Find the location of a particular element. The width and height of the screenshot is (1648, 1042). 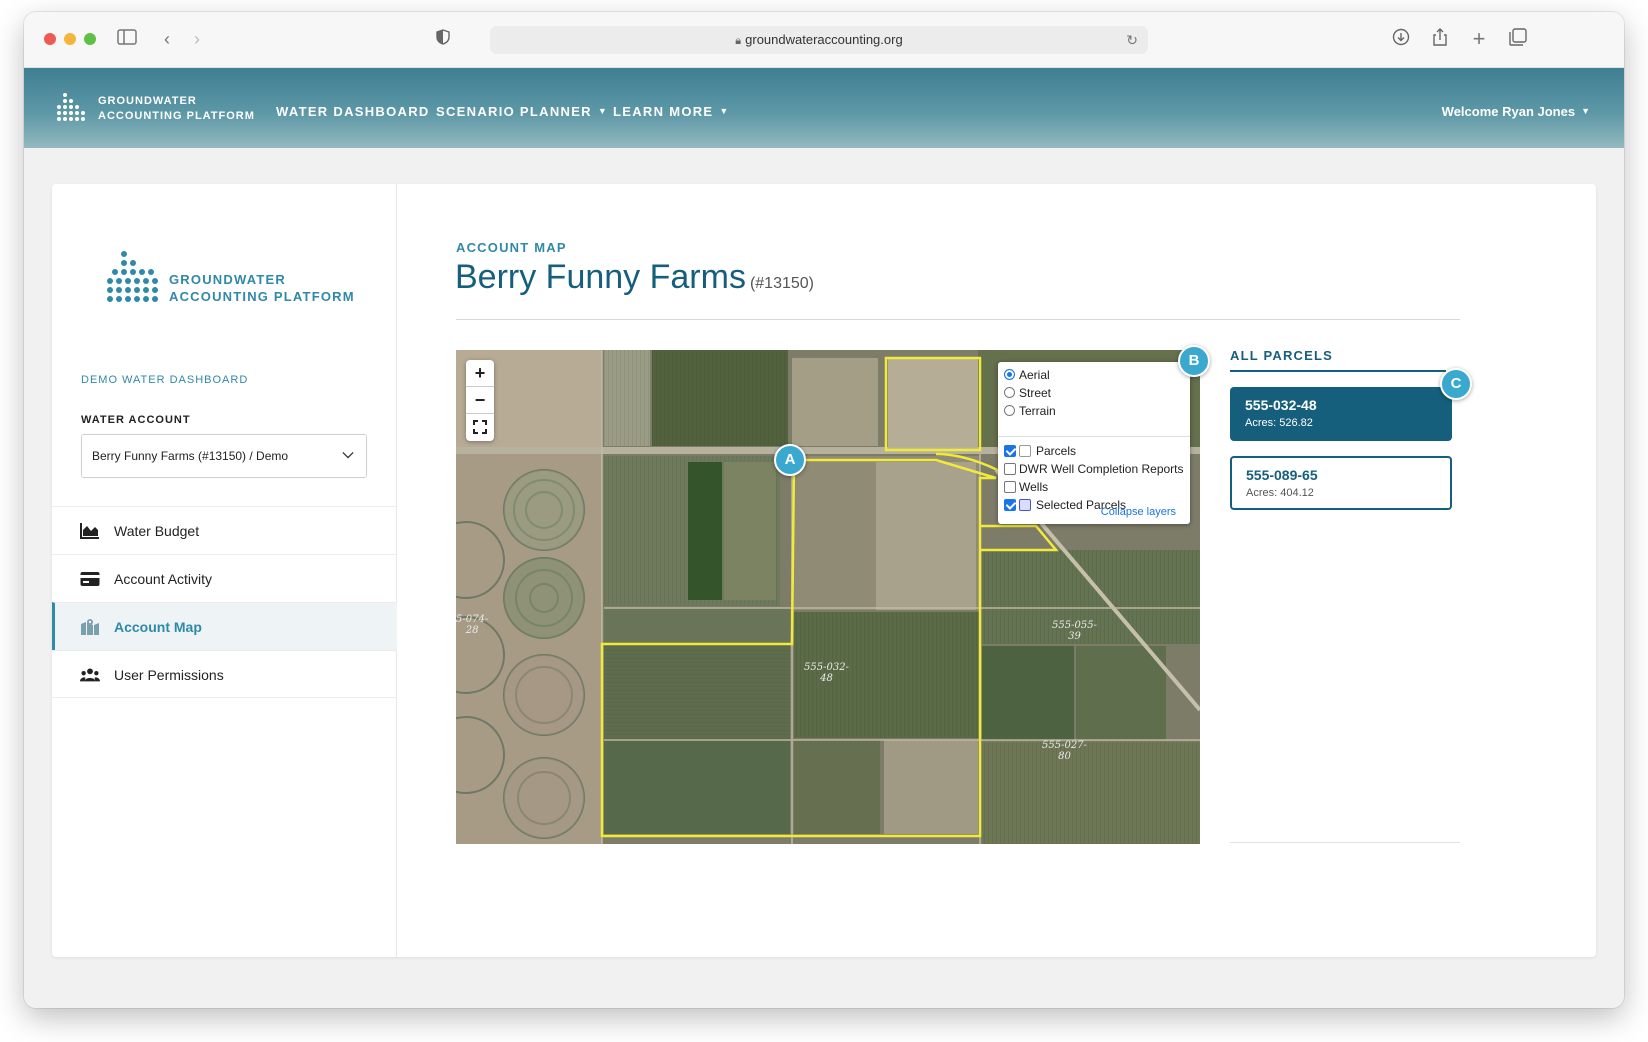

maximize-window-button is located at coordinates (90, 39).